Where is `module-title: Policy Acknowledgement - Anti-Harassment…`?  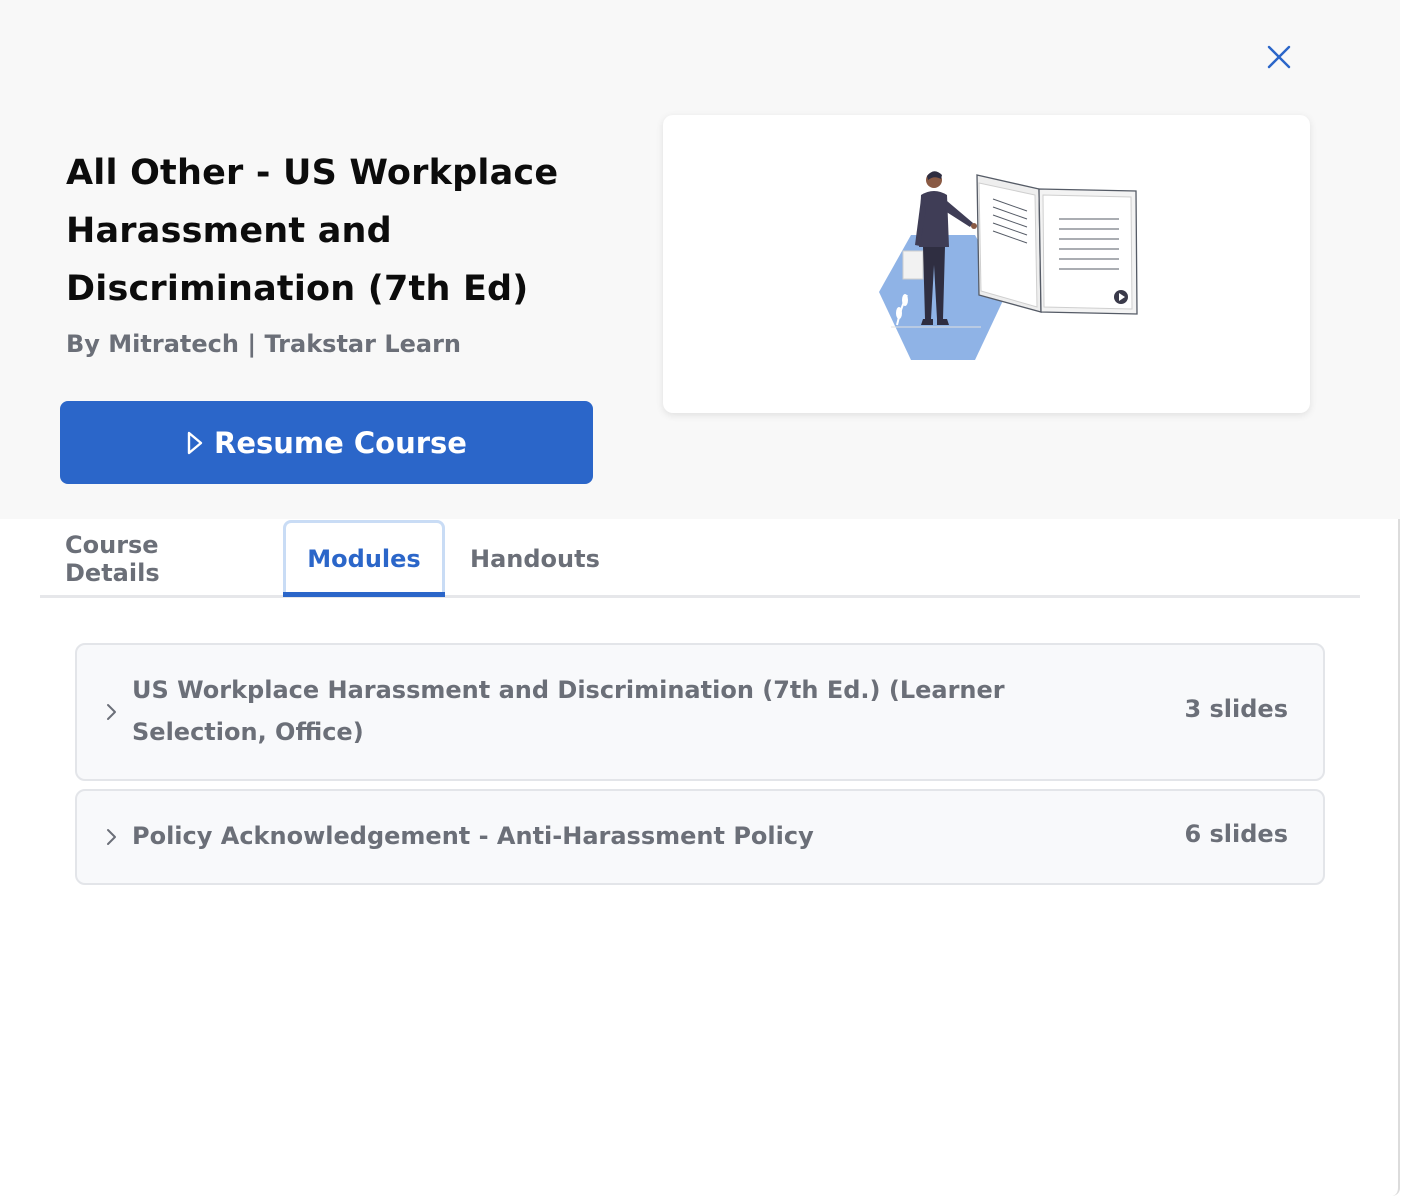
module-title: Policy Acknowledgement - Anti-Harassment… is located at coordinates (473, 836).